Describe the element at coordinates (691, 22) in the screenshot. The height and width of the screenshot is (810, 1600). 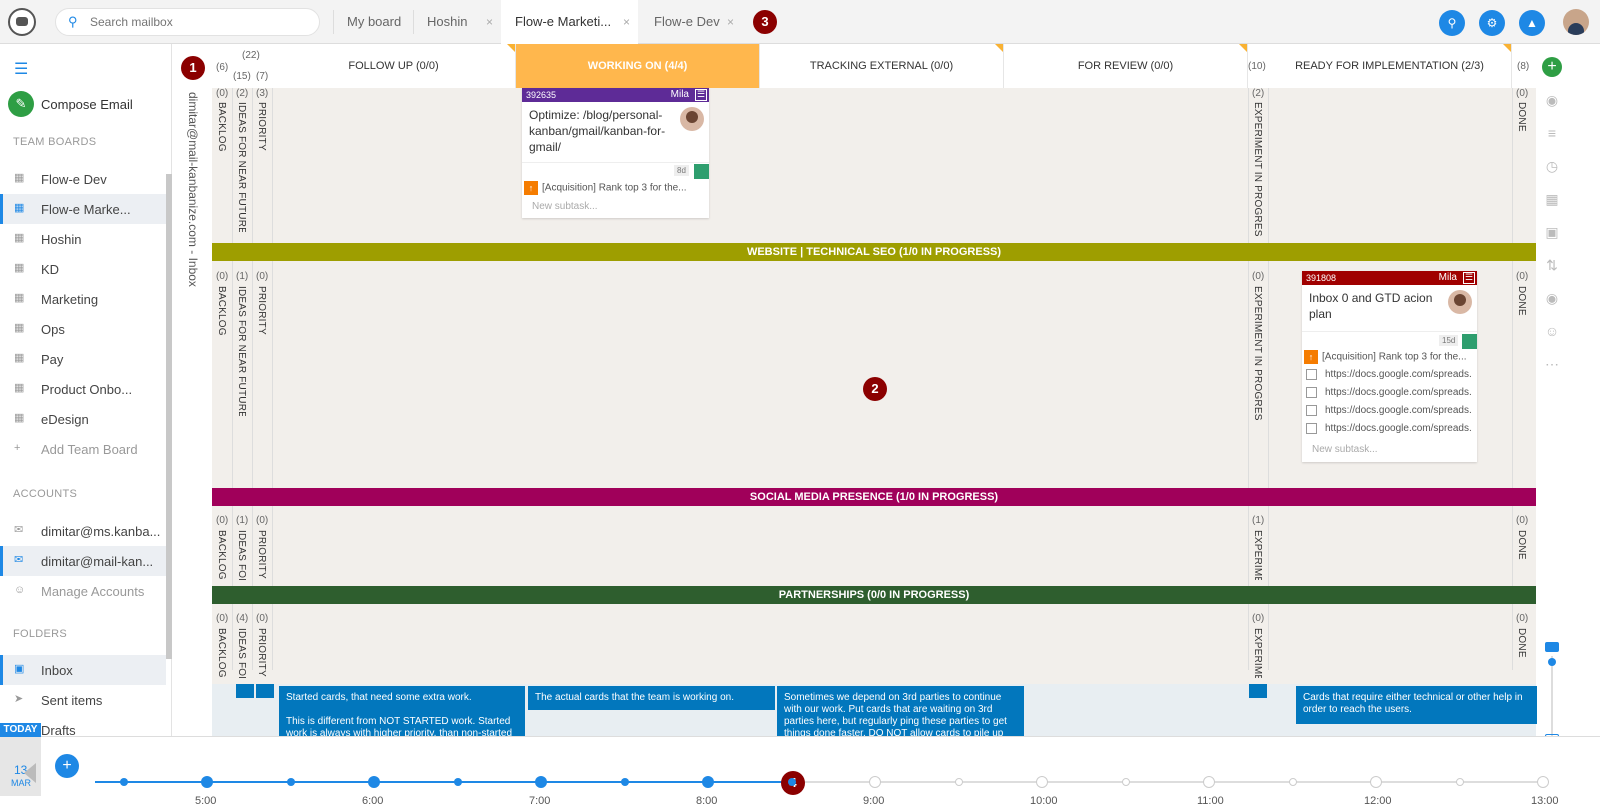
I see `tab-flow-e-dev: Flow-e Dev ×` at that location.